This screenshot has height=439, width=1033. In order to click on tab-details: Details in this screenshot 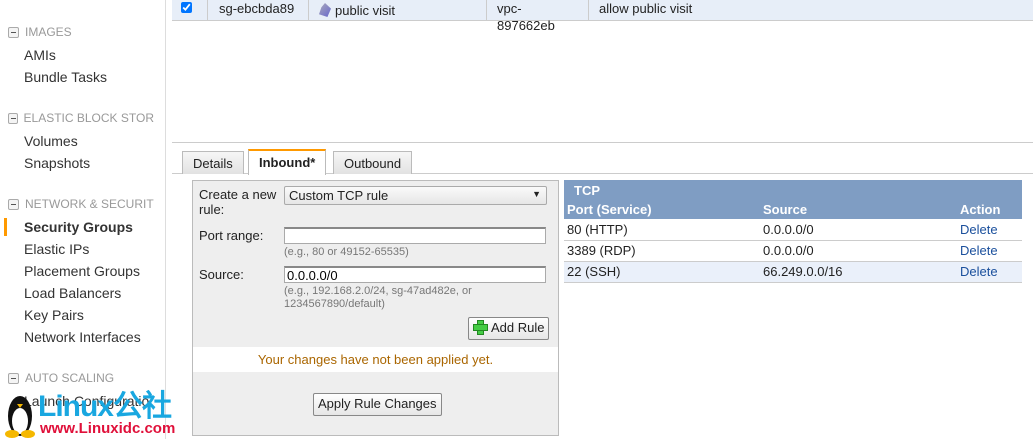, I will do `click(213, 162)`.